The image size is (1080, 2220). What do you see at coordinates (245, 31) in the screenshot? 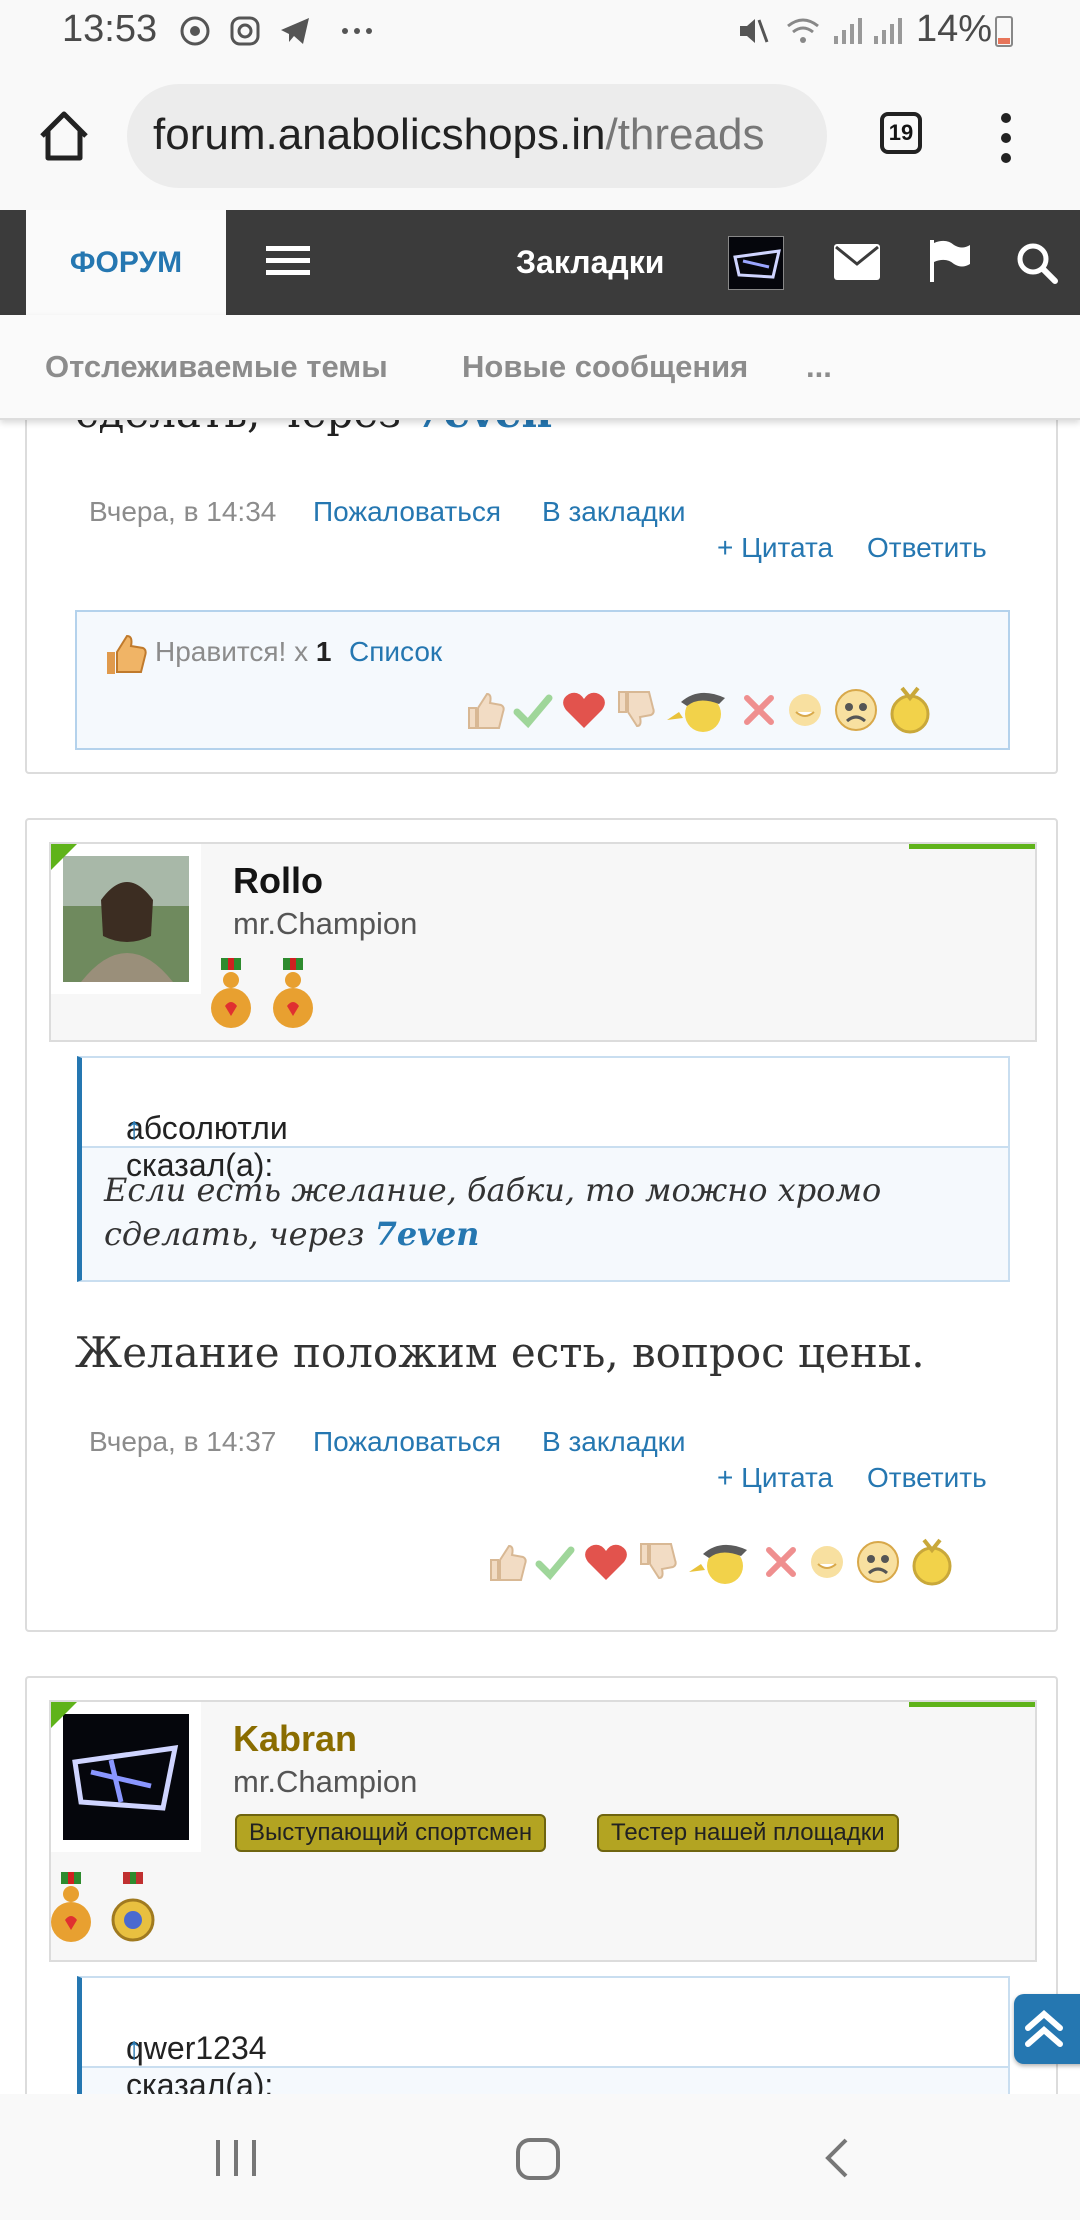
I see `instagram-icon` at bounding box center [245, 31].